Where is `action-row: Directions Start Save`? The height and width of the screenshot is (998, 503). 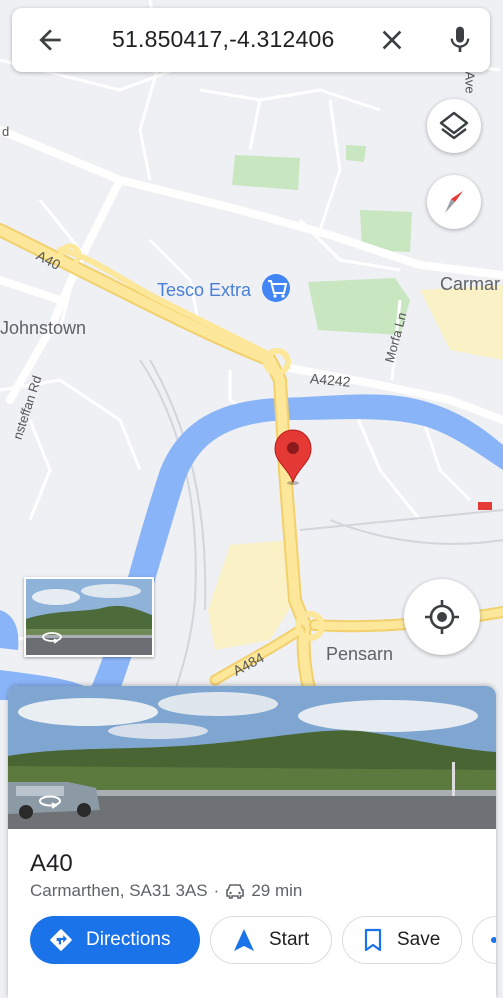 action-row: Directions Start Save is located at coordinates (263, 941).